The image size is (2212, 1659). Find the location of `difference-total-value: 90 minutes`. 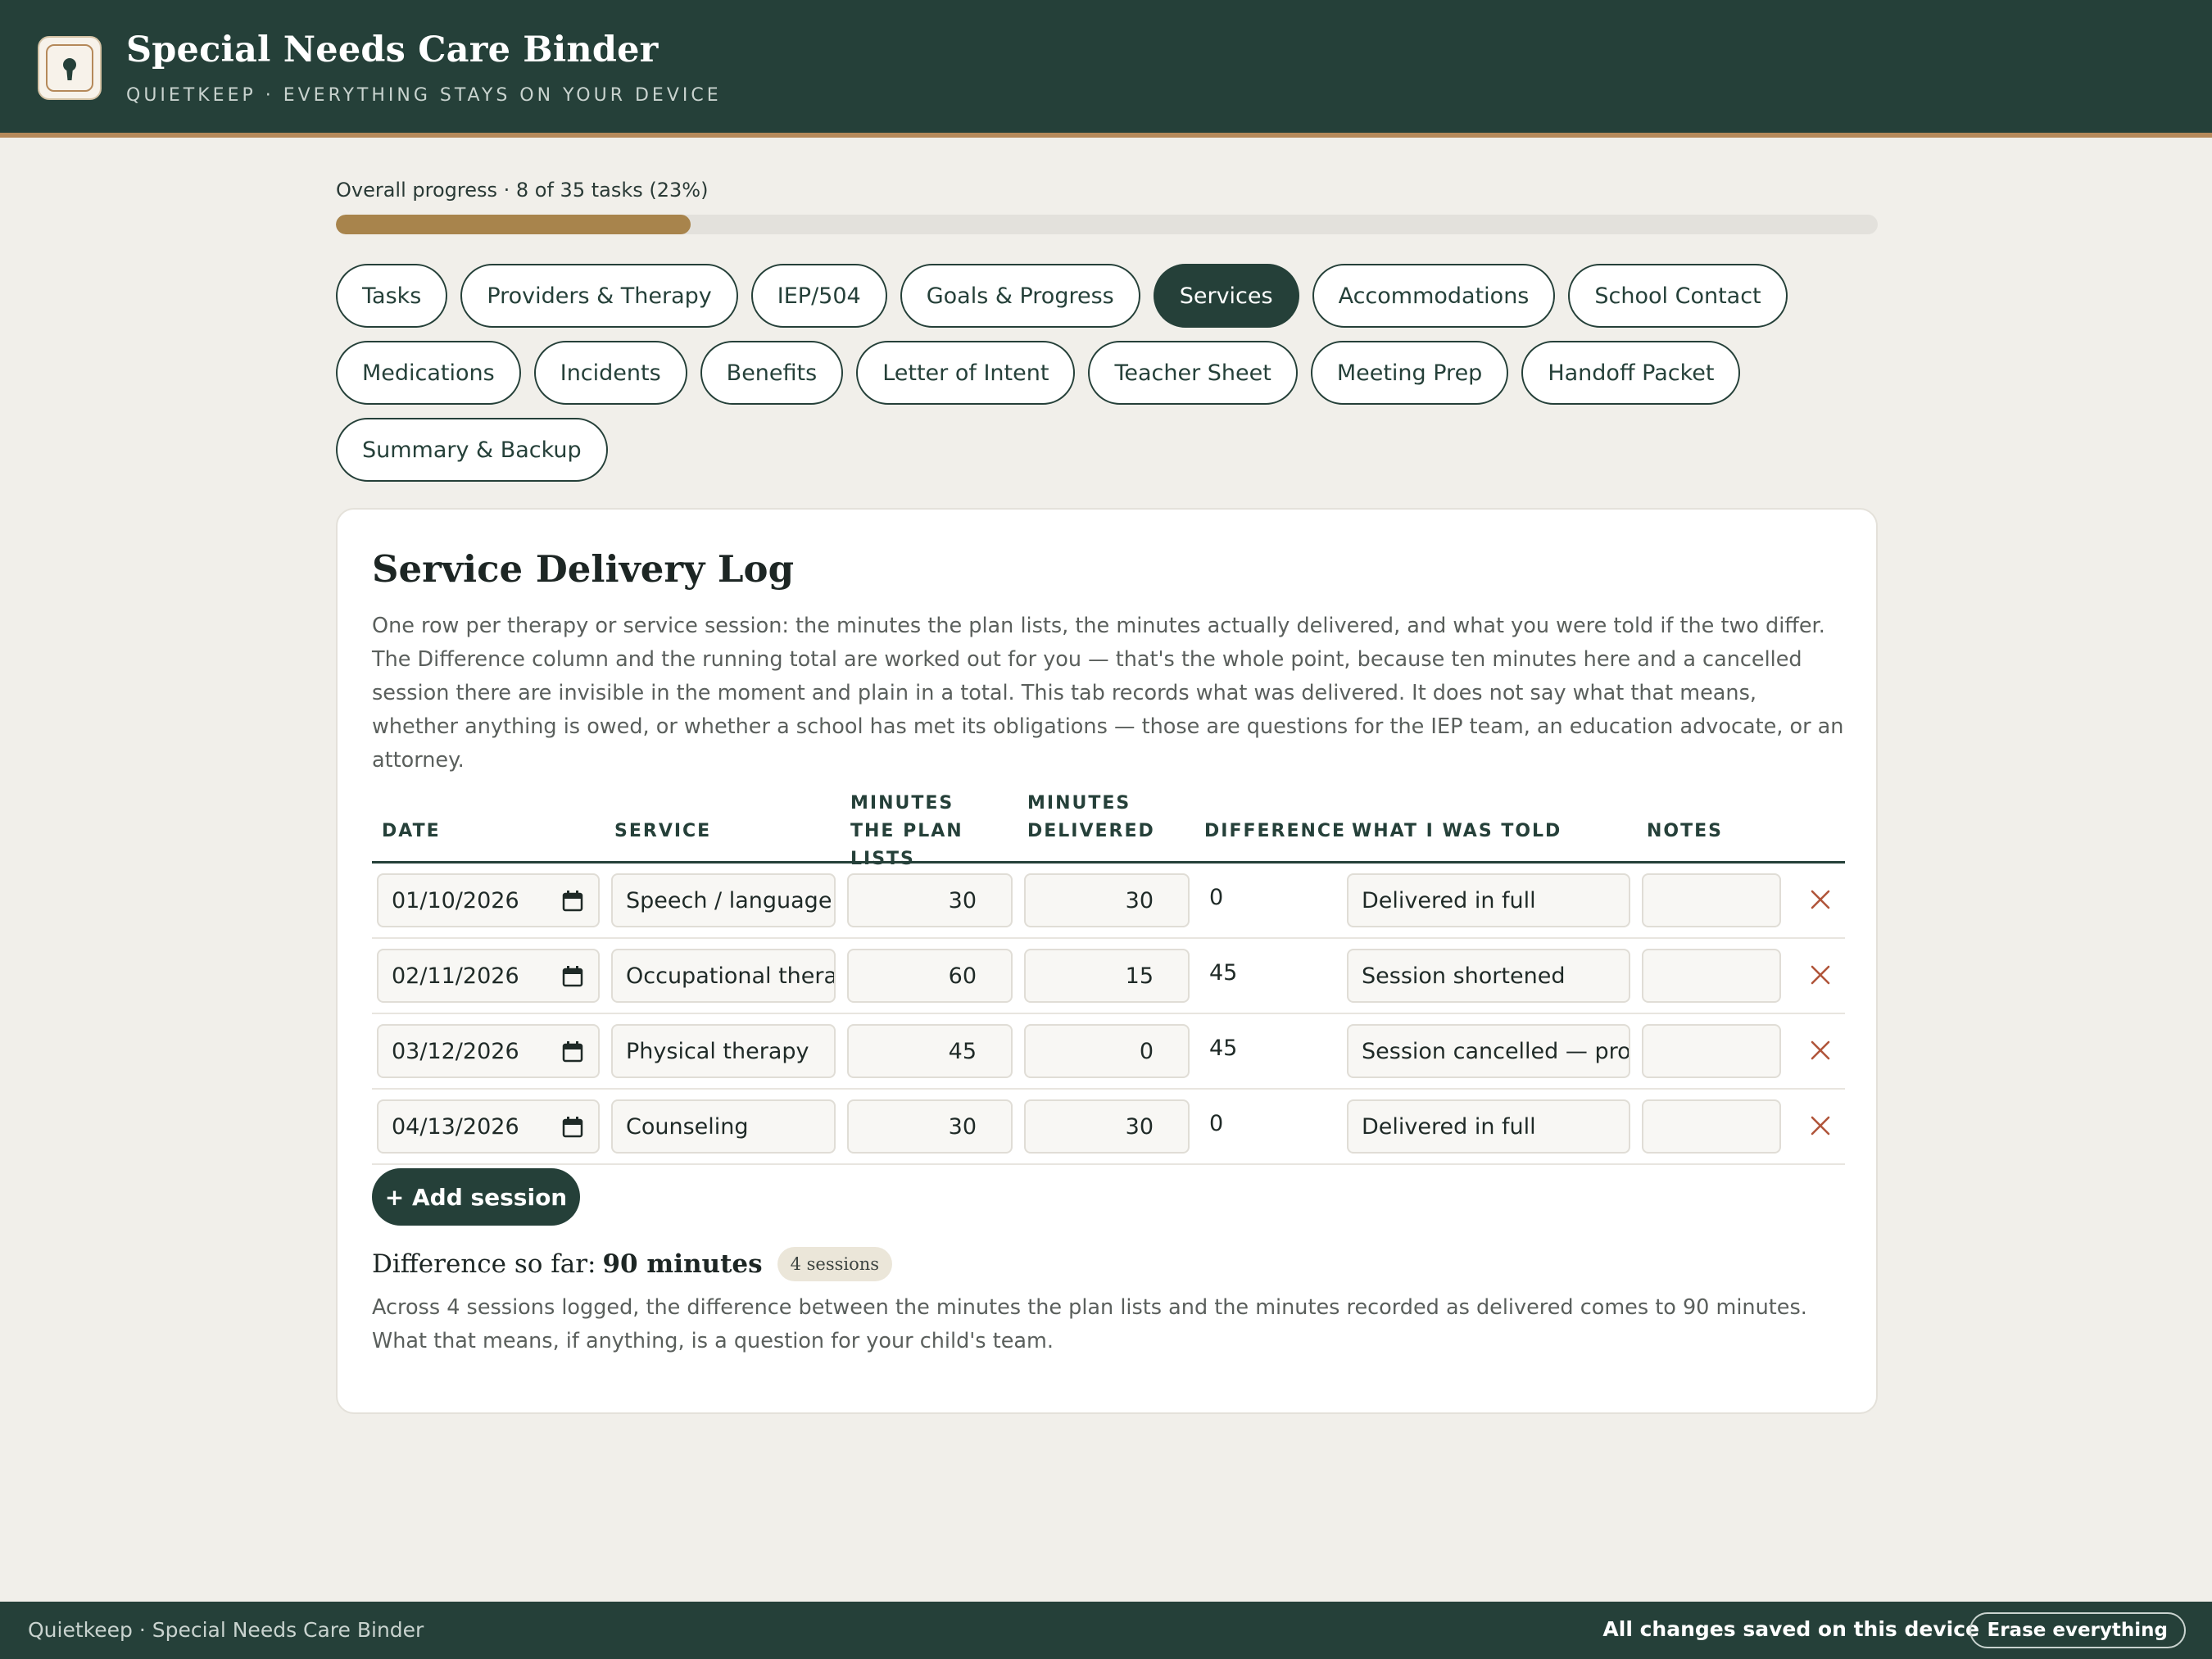

difference-total-value: 90 minutes is located at coordinates (682, 1264).